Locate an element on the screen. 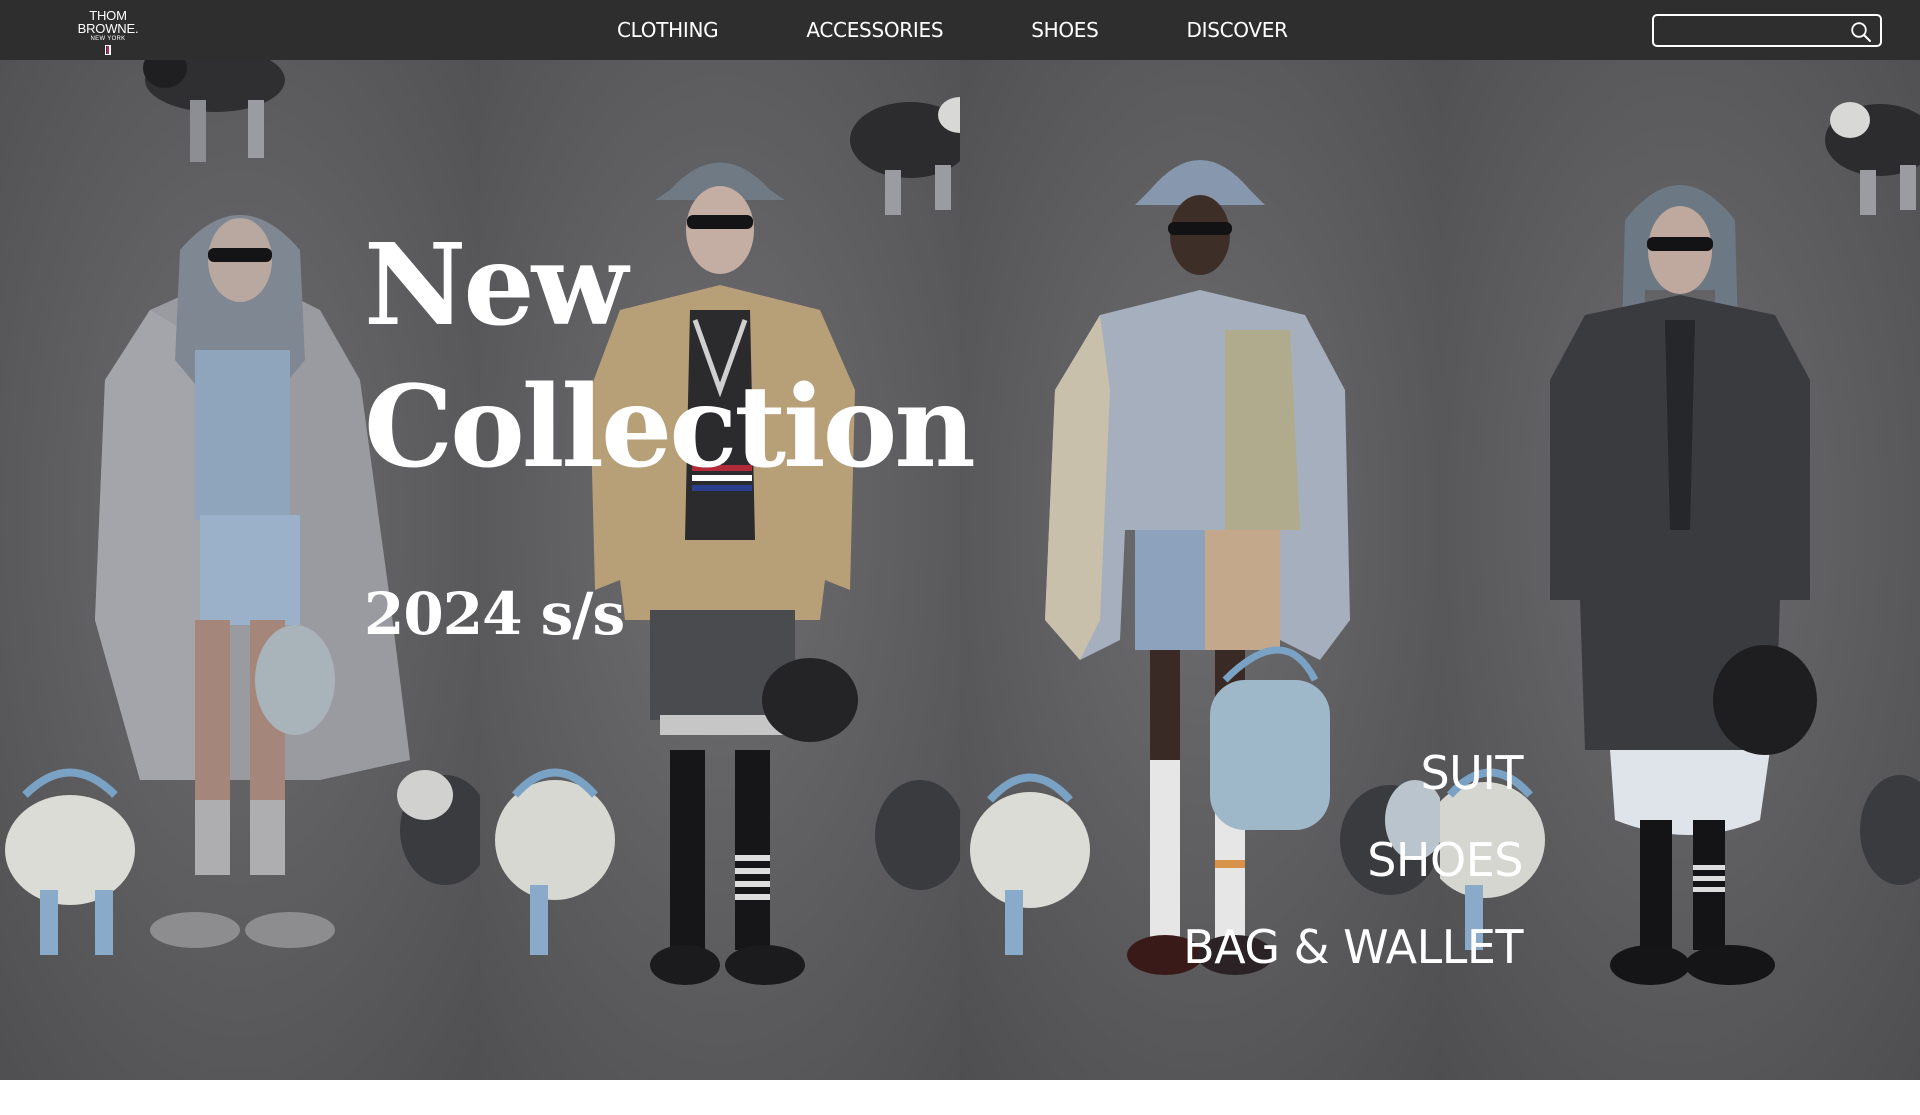 Image resolution: width=1920 pixels, height=1115 pixels. brand-logo: THOM BROWNE. NEW YORK is located at coordinates (108, 32).